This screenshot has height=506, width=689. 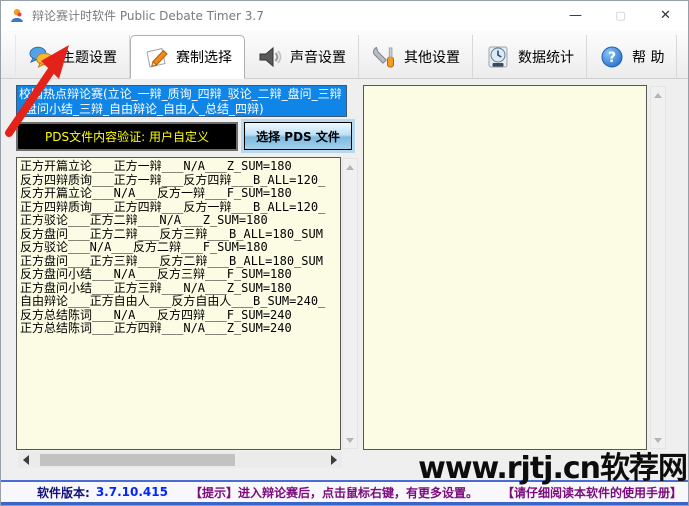 I want to click on schedule-line: 反方盘问小结___N/A___反方三辩___F_SUM=180, so click(x=180, y=274).